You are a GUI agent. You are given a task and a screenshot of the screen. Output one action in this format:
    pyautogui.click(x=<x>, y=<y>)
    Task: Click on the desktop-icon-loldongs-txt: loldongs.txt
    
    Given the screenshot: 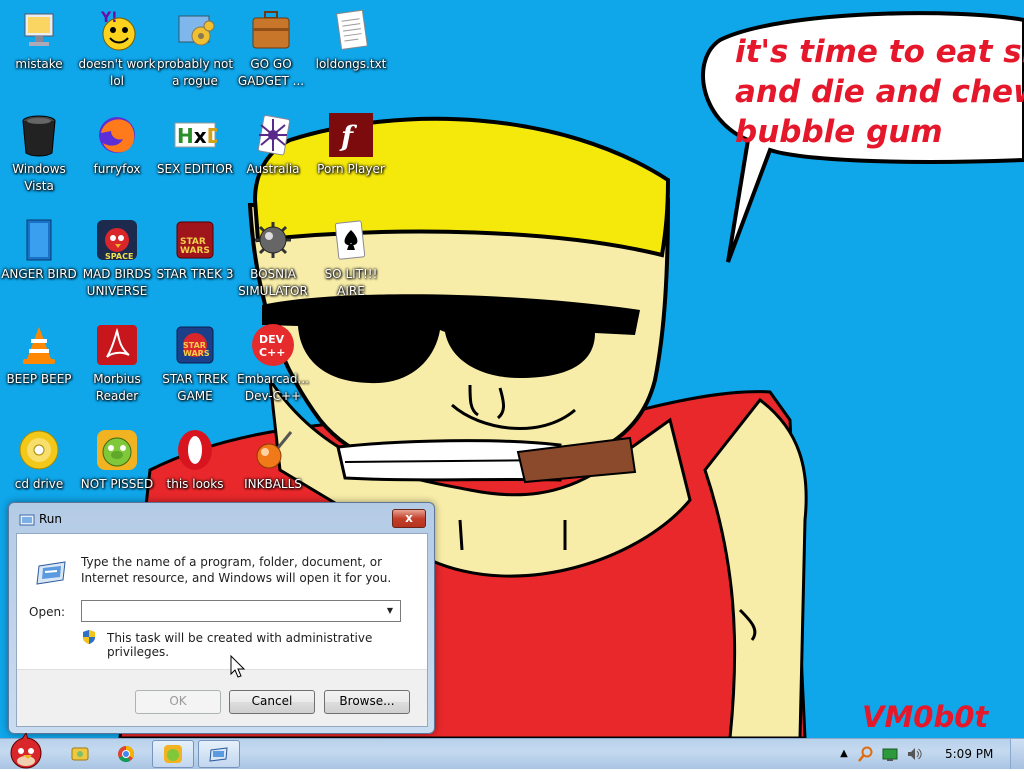 What is the action you would take?
    pyautogui.click(x=351, y=52)
    